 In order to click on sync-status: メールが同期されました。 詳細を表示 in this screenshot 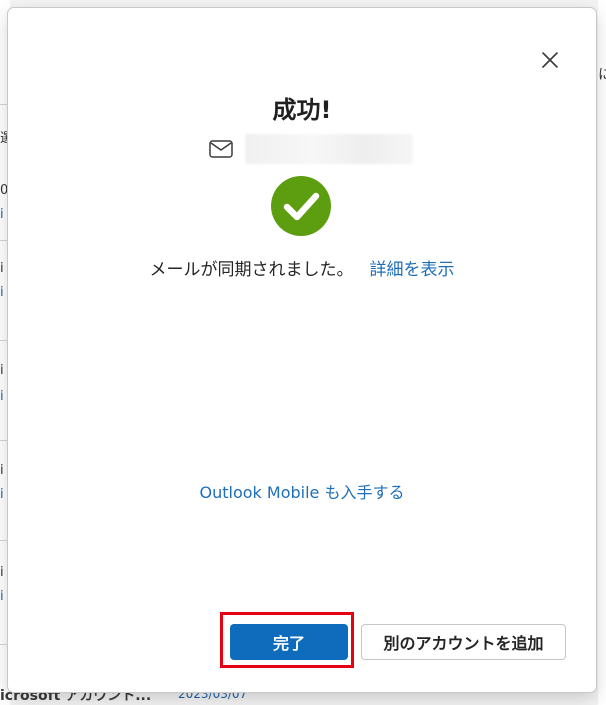, I will do `click(302, 267)`.